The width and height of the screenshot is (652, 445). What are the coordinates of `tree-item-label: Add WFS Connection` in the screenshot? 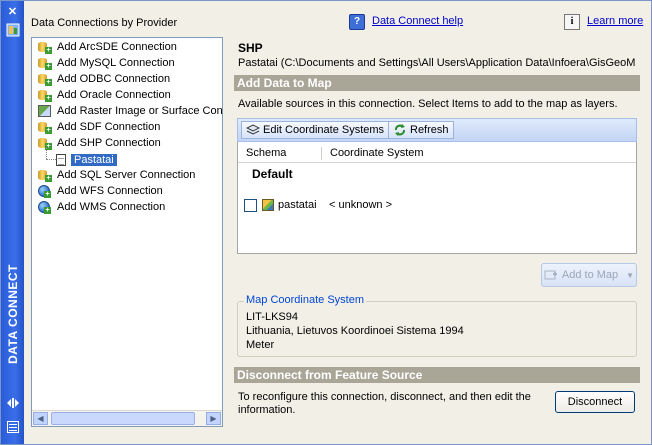 It's located at (110, 191).